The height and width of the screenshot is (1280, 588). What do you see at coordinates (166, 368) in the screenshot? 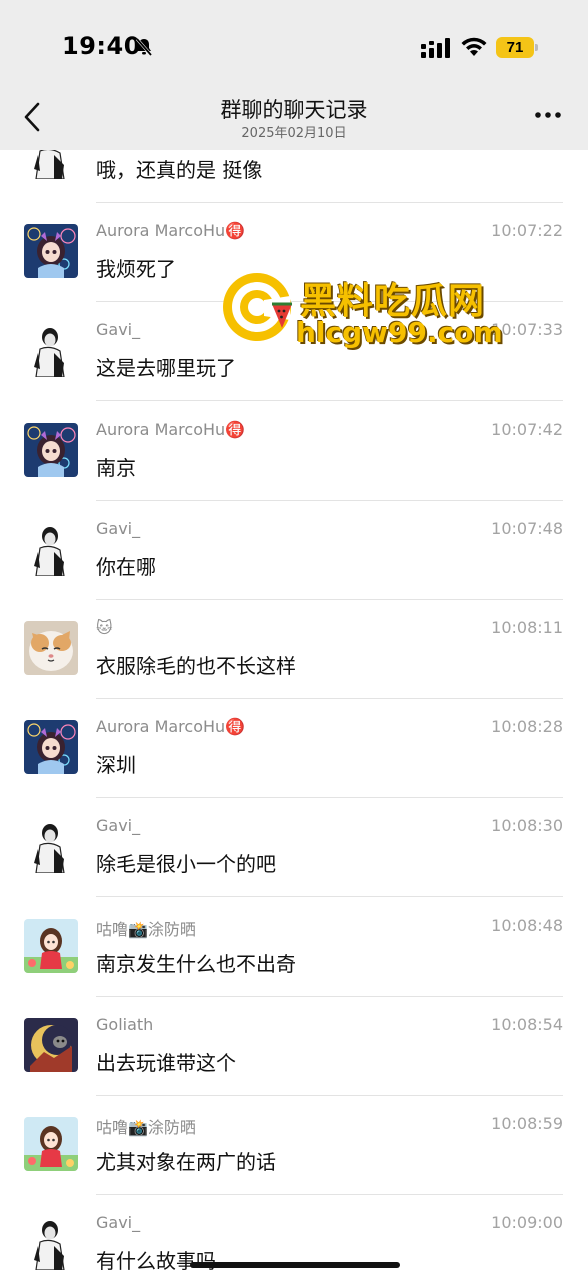
I see `message-text: 这是去哪里玩了` at bounding box center [166, 368].